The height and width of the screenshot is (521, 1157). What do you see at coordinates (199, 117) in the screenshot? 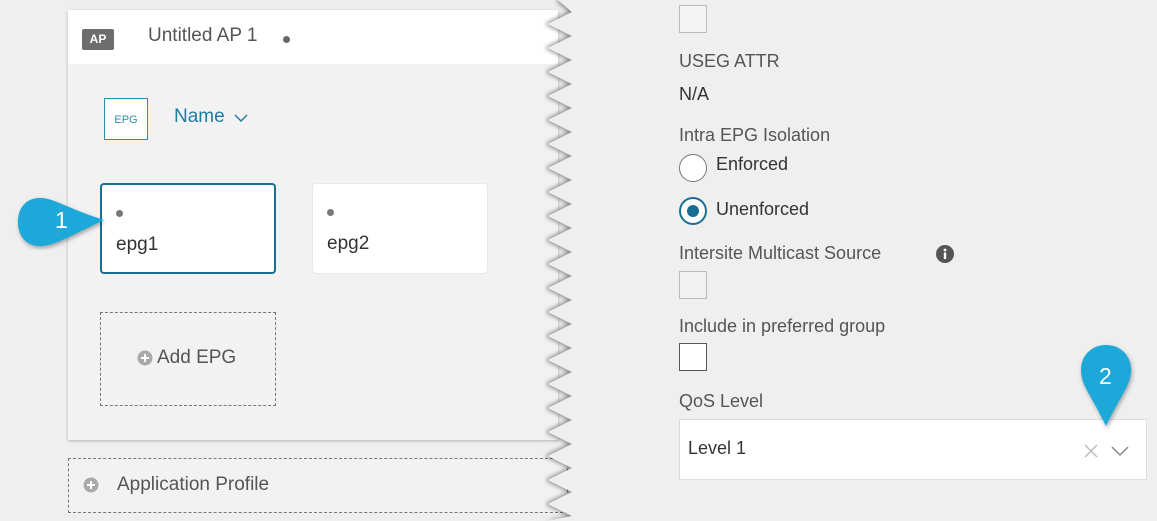
I see `name-sort-dropdown: Name` at bounding box center [199, 117].